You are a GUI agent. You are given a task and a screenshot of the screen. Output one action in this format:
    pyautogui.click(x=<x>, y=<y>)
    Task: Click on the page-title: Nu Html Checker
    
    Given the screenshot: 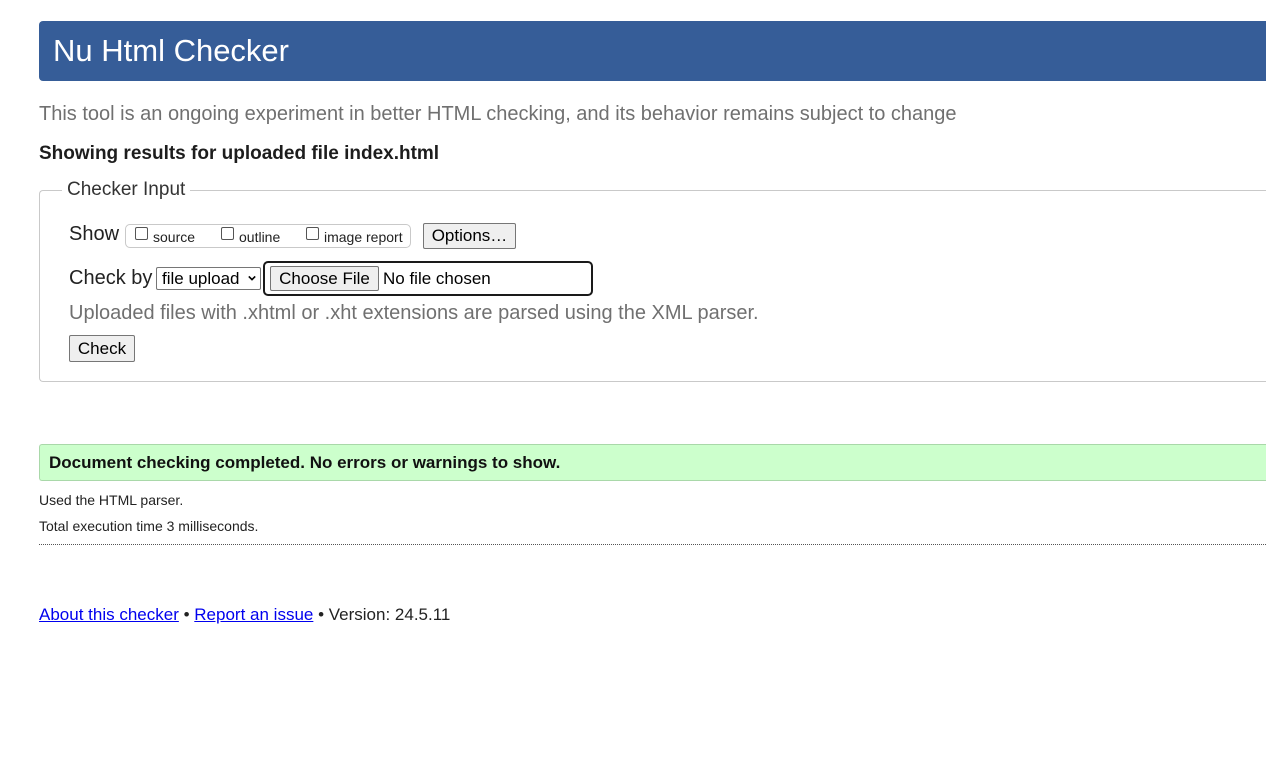 What is the action you would take?
    pyautogui.click(x=171, y=50)
    